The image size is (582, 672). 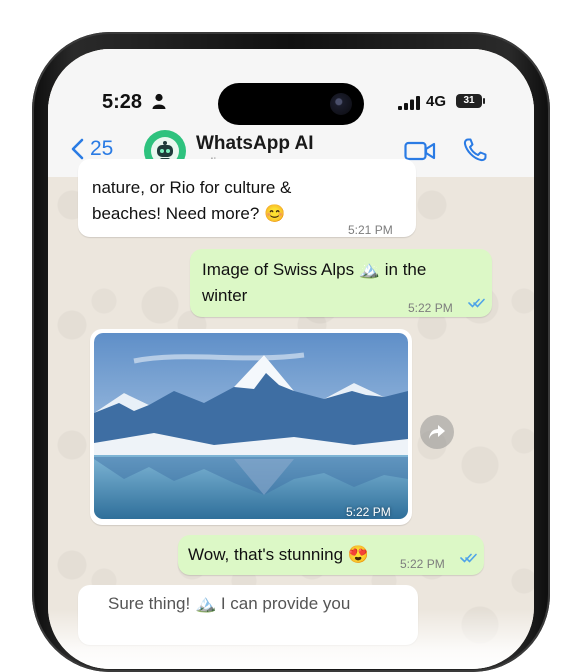 What do you see at coordinates (192, 187) in the screenshot?
I see `message-text-line: nature, or Rio for culture &` at bounding box center [192, 187].